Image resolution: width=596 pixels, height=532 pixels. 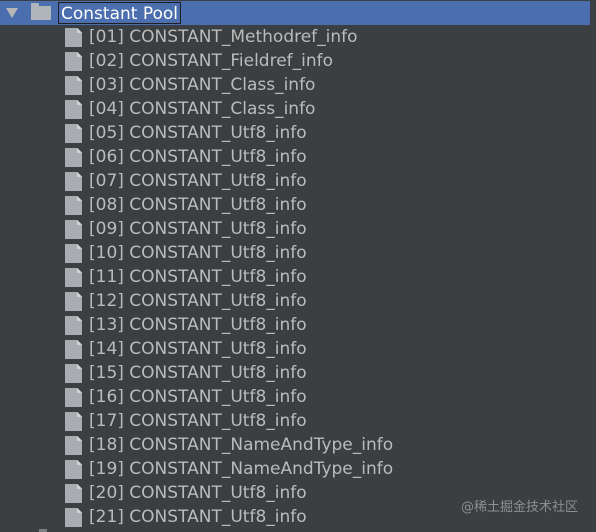 What do you see at coordinates (198, 349) in the screenshot?
I see `tree-item-label: [14] CONSTANT_Utf8_info` at bounding box center [198, 349].